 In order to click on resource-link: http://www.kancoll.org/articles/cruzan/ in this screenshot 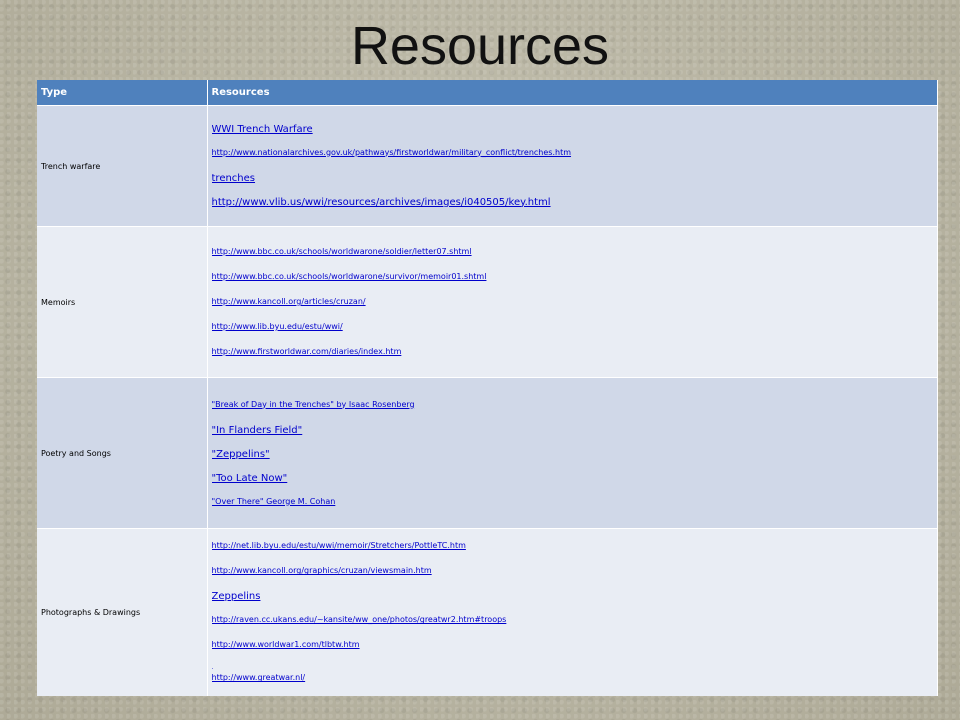, I will do `click(574, 302)`.